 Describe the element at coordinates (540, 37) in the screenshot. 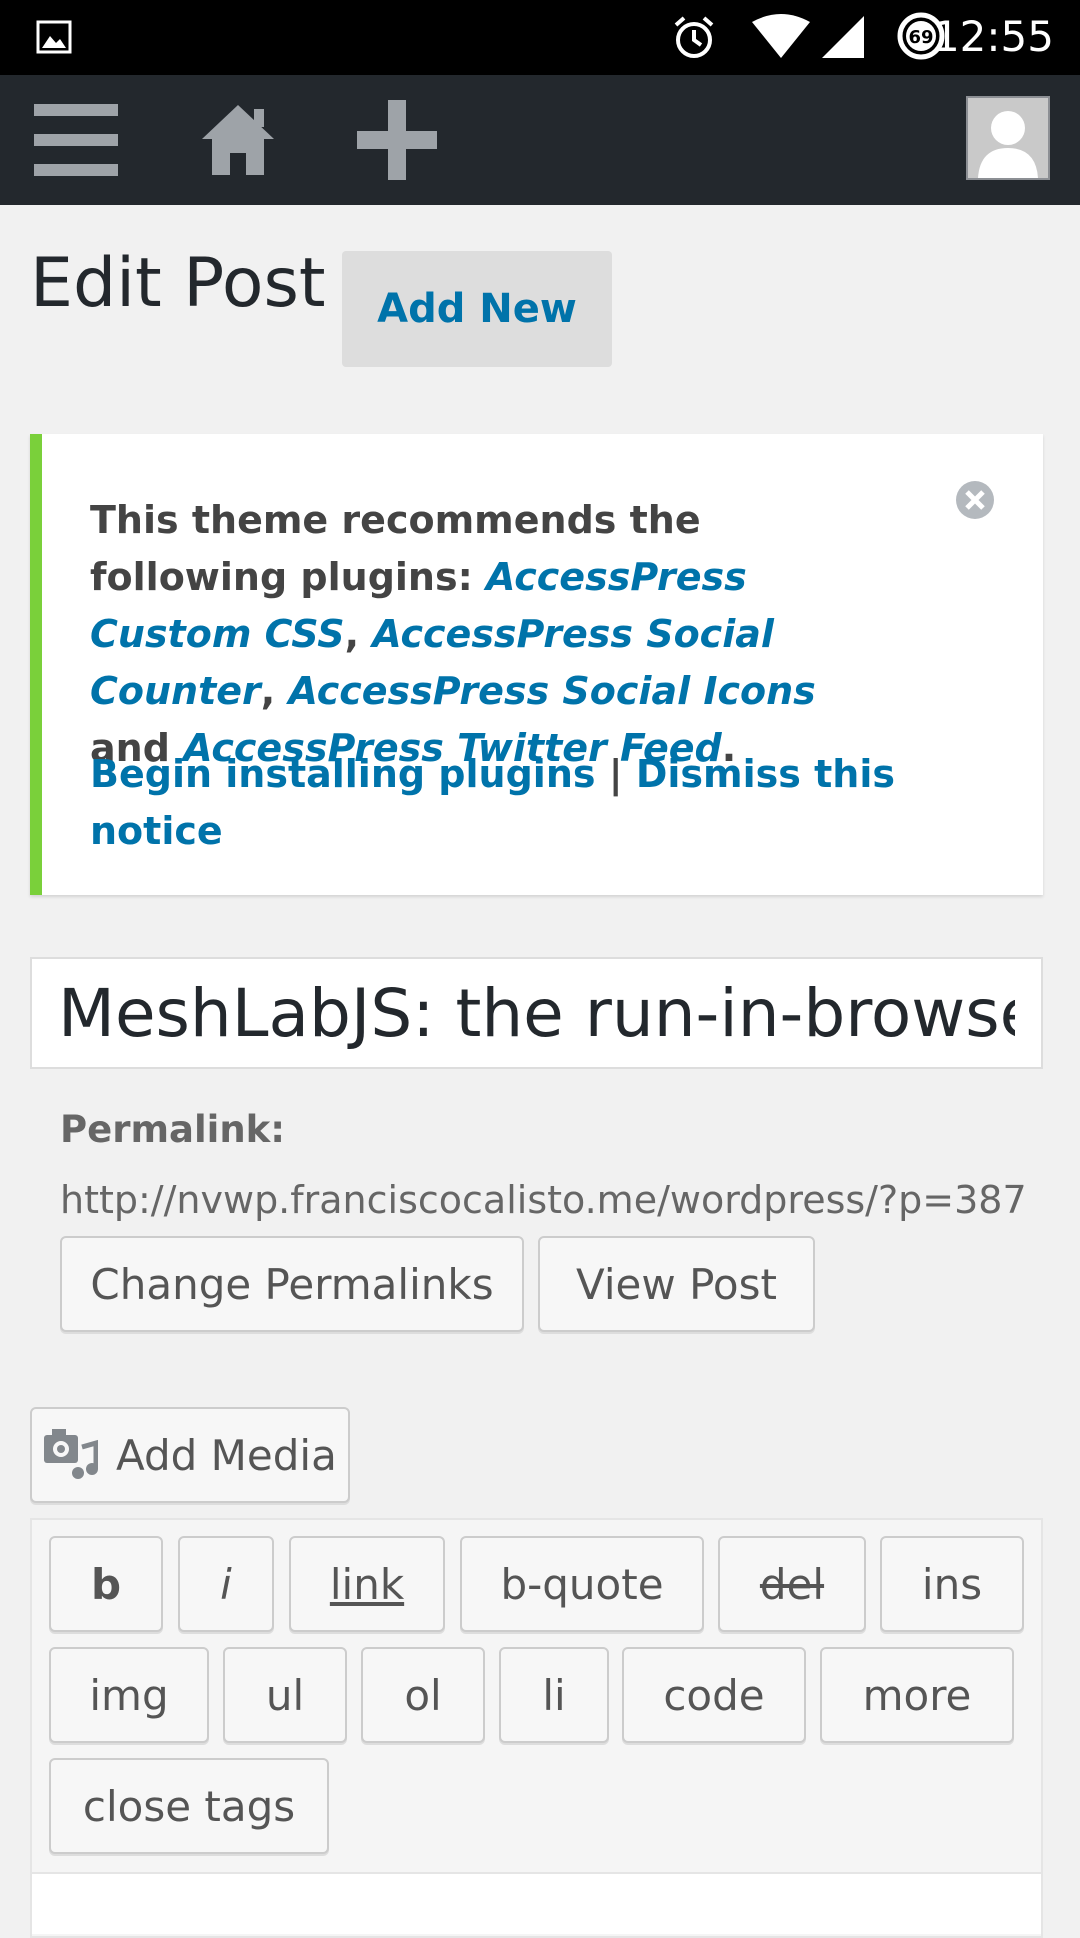

I see `status-bar: 69 12:55` at that location.